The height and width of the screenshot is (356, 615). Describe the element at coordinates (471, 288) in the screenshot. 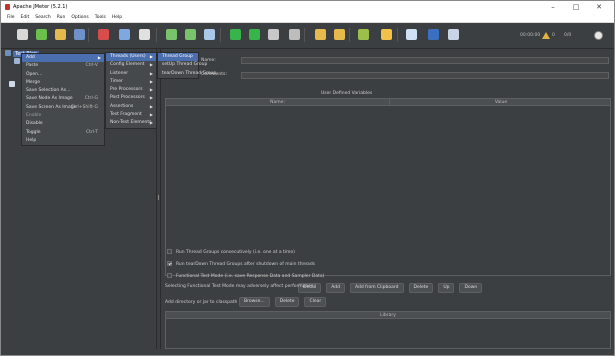

I see `down-button: Down` at that location.